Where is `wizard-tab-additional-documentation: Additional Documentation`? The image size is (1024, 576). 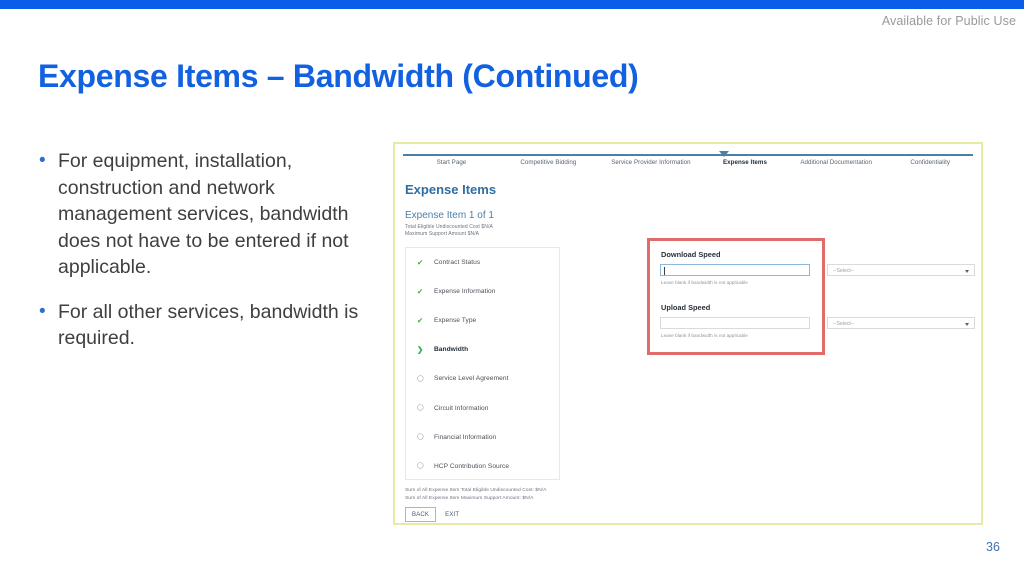
wizard-tab-additional-documentation: Additional Documentation is located at coordinates (836, 162).